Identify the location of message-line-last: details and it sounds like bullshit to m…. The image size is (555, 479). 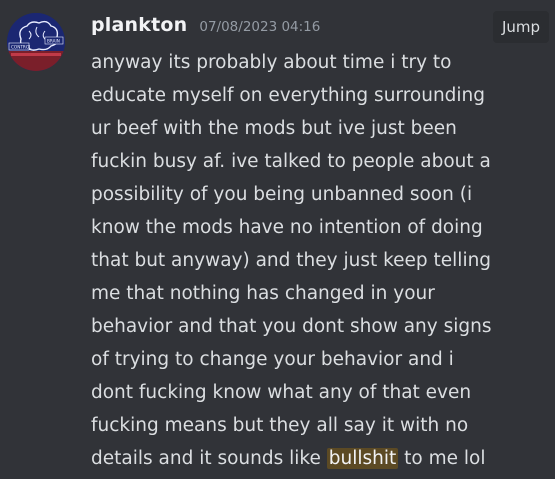
(321, 458).